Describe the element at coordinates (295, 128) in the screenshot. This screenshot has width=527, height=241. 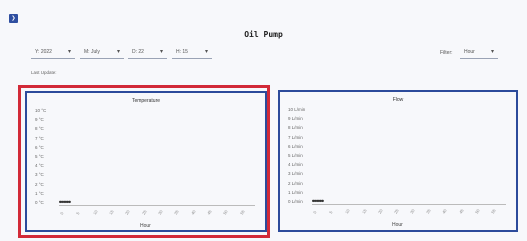
I see `flow-ytick-label: 8 L/min` at that location.